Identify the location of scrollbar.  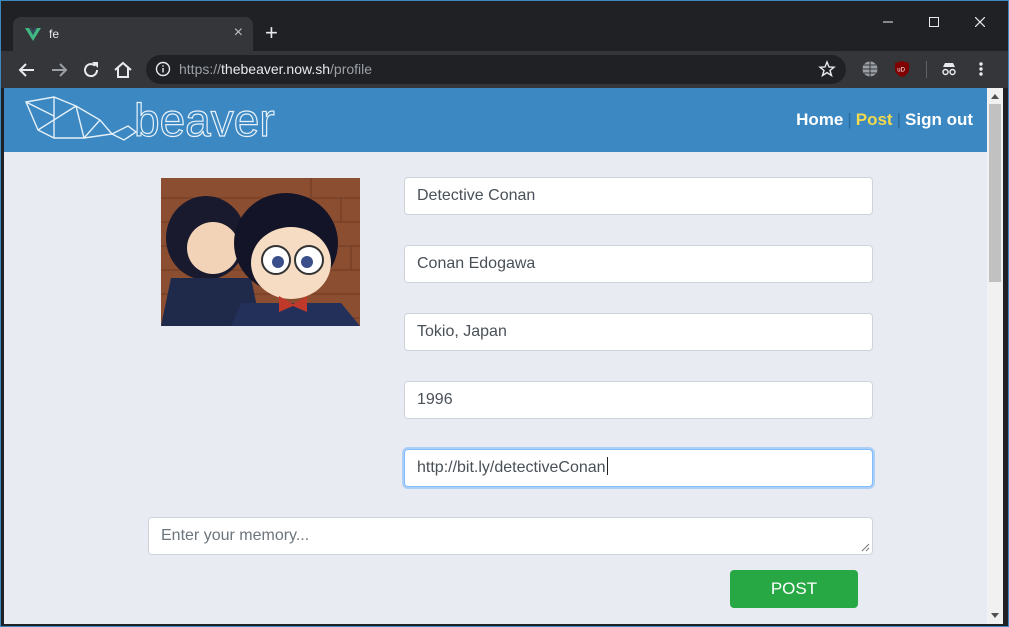
(995, 356).